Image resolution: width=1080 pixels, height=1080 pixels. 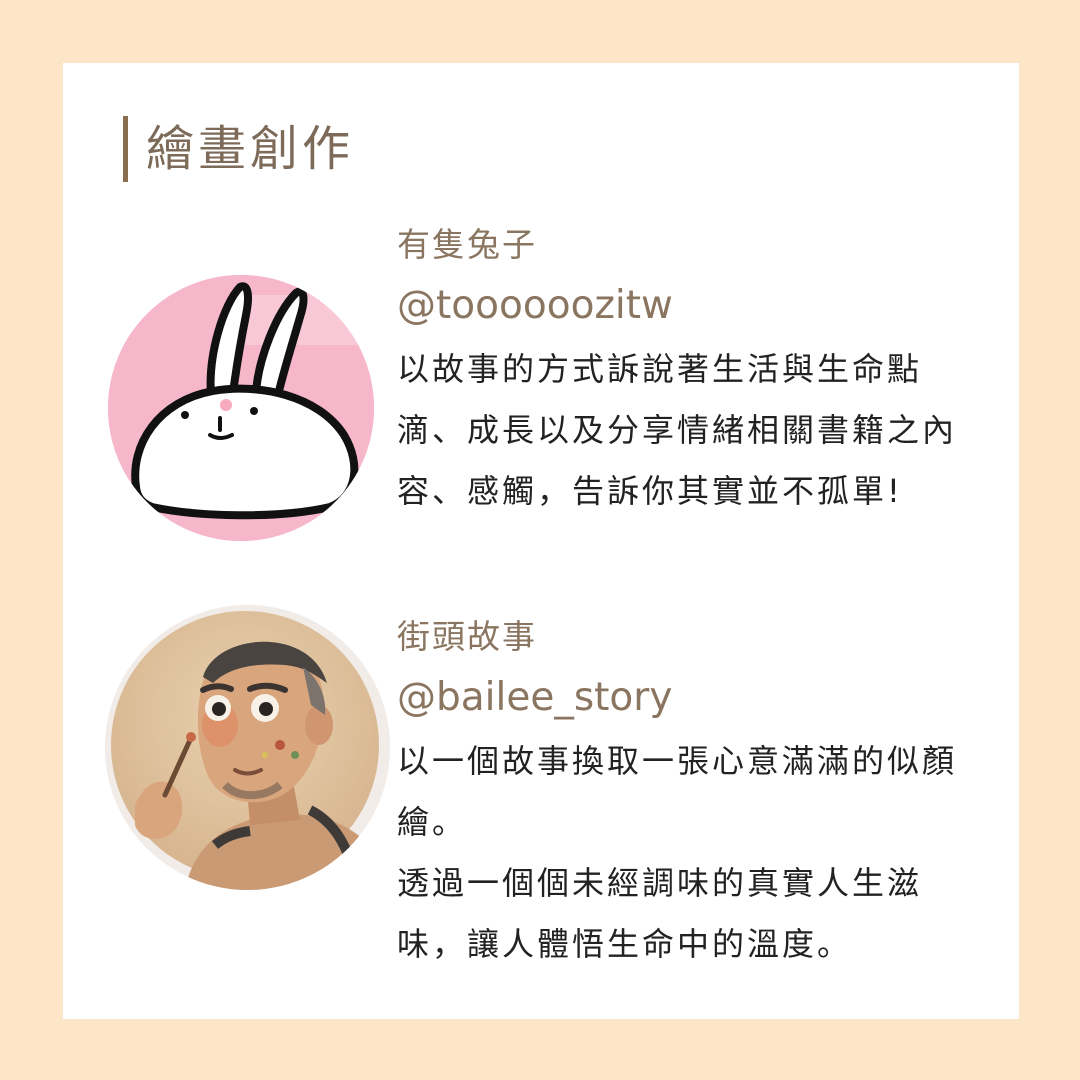 I want to click on profile-handle: @toooooozitw, so click(x=687, y=306).